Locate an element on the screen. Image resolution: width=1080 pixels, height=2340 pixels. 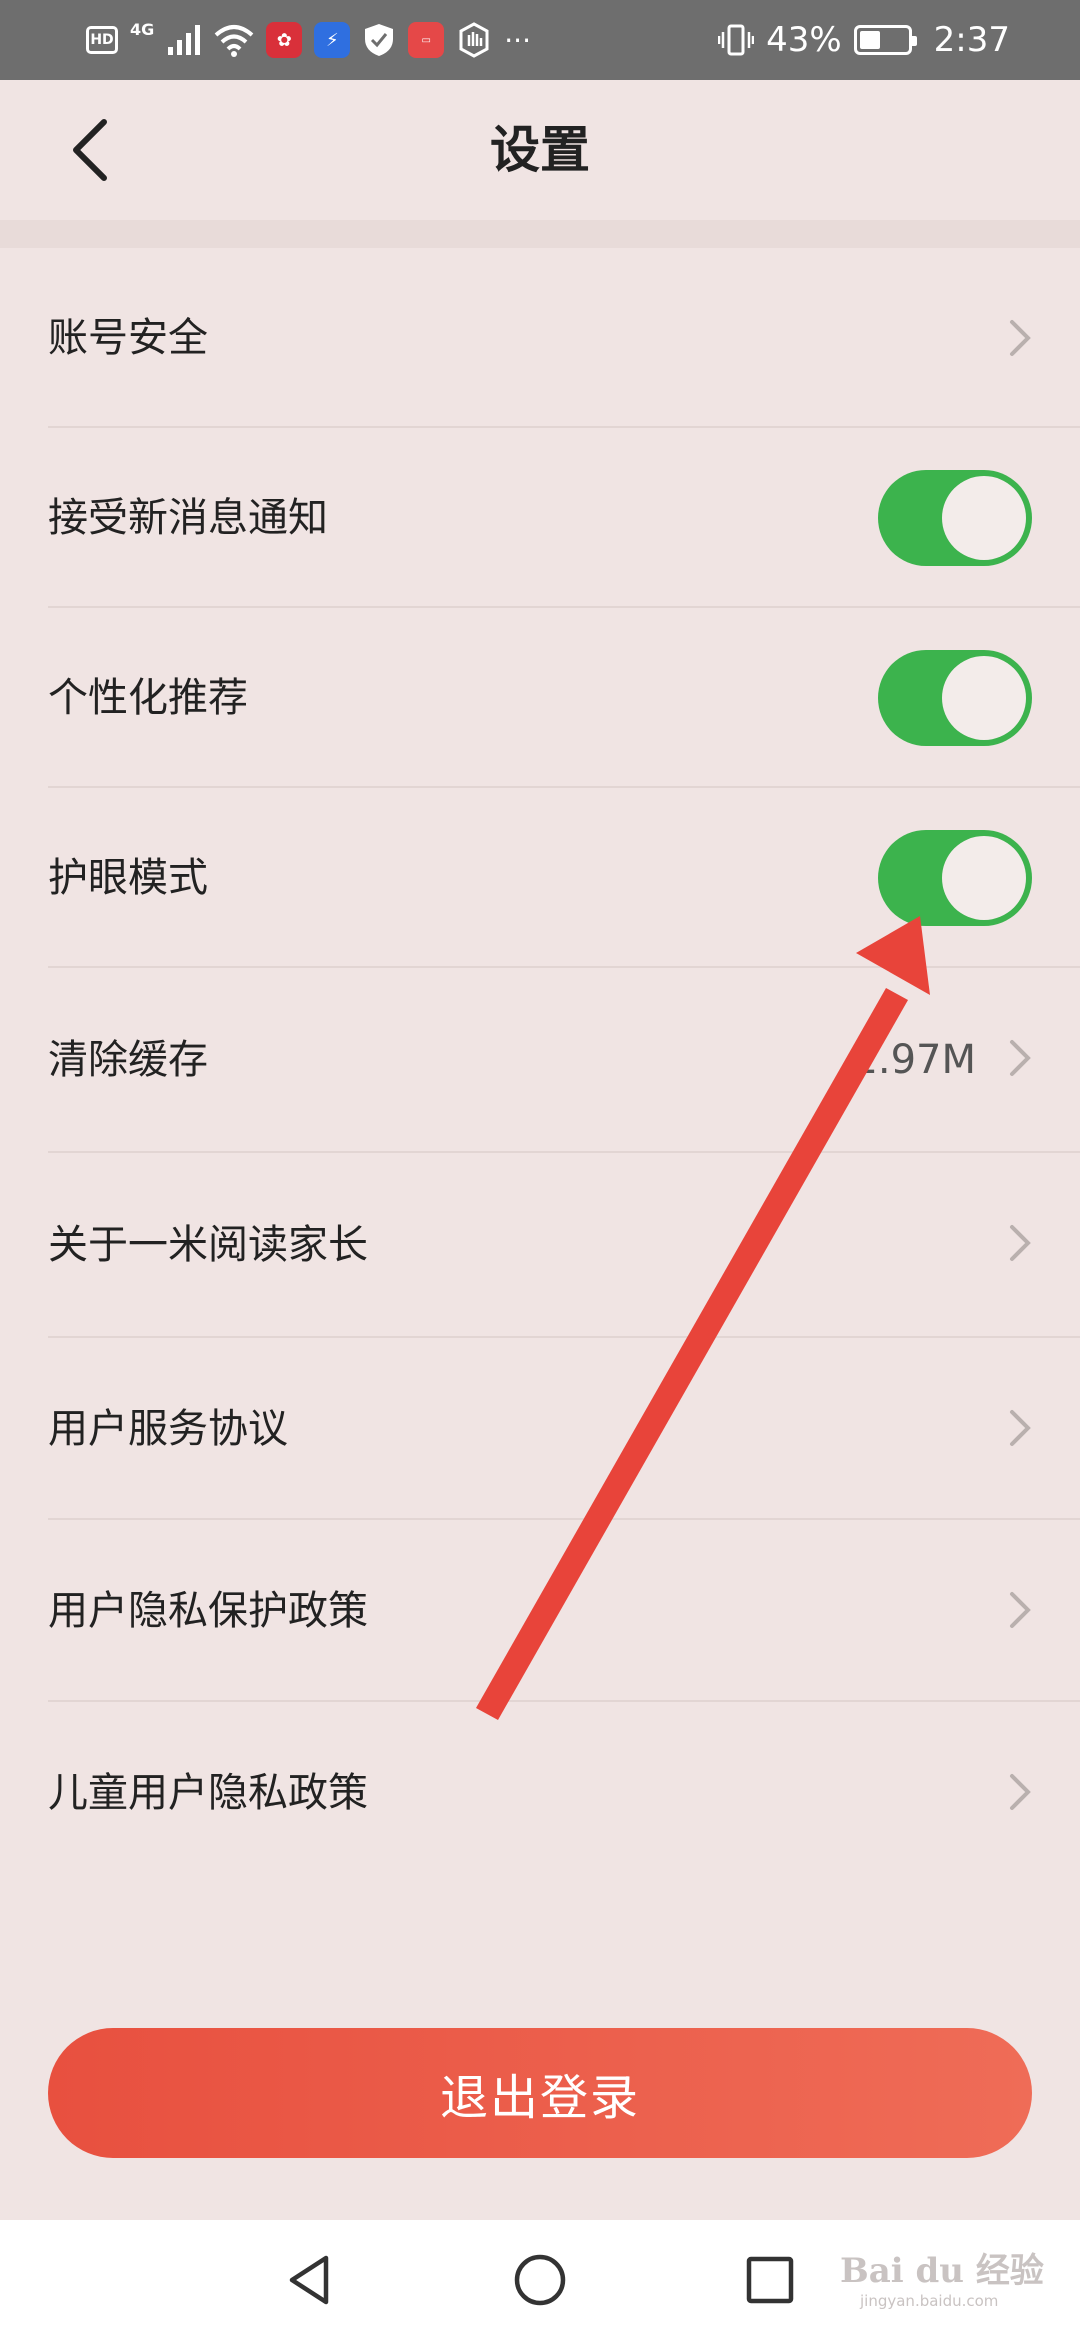
clock: 2:37 is located at coordinates (971, 40).